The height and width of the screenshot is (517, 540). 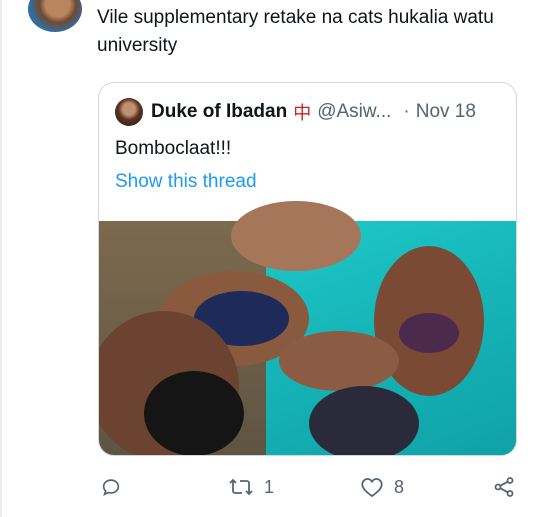 I want to click on show-thread-link: Show this thread, so click(x=186, y=182).